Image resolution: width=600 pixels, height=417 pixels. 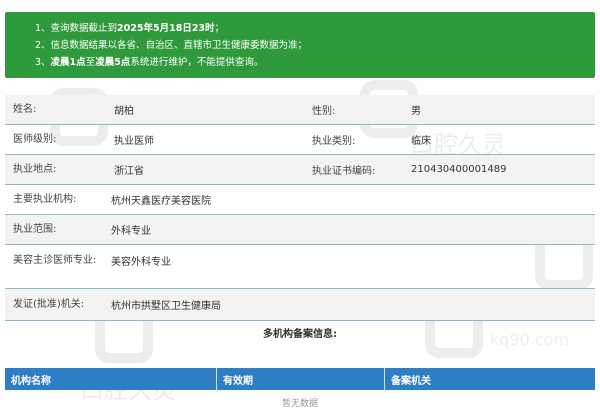 I want to click on name-label: 姓名:, so click(x=25, y=109).